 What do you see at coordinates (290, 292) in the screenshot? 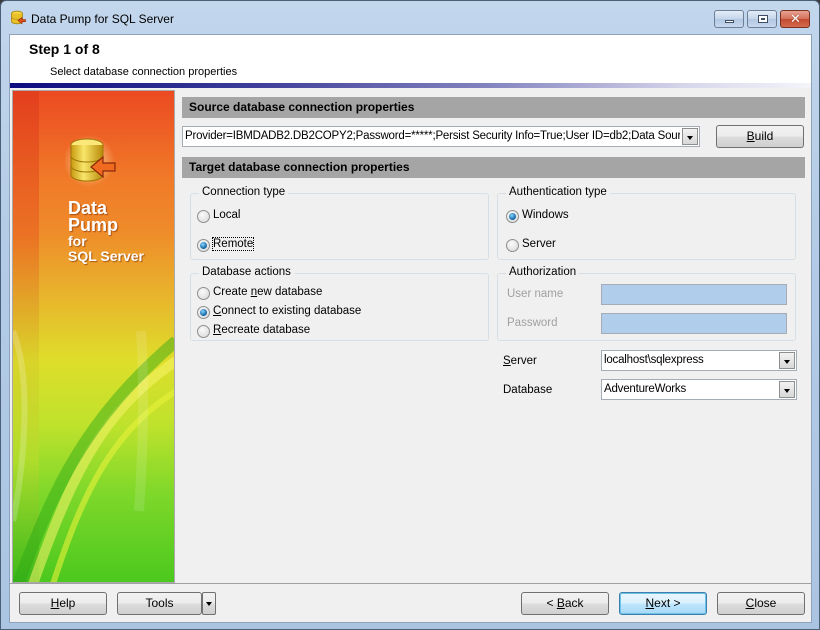
I see `label-part: ew database` at bounding box center [290, 292].